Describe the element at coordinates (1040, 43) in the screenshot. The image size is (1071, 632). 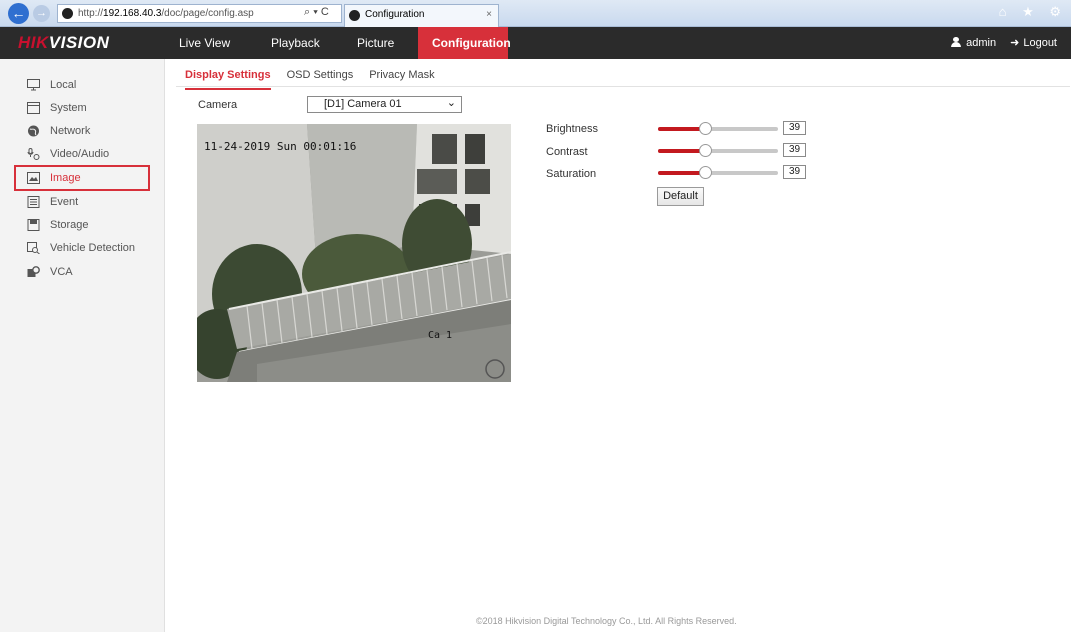
I see `logout-label: Logout` at that location.